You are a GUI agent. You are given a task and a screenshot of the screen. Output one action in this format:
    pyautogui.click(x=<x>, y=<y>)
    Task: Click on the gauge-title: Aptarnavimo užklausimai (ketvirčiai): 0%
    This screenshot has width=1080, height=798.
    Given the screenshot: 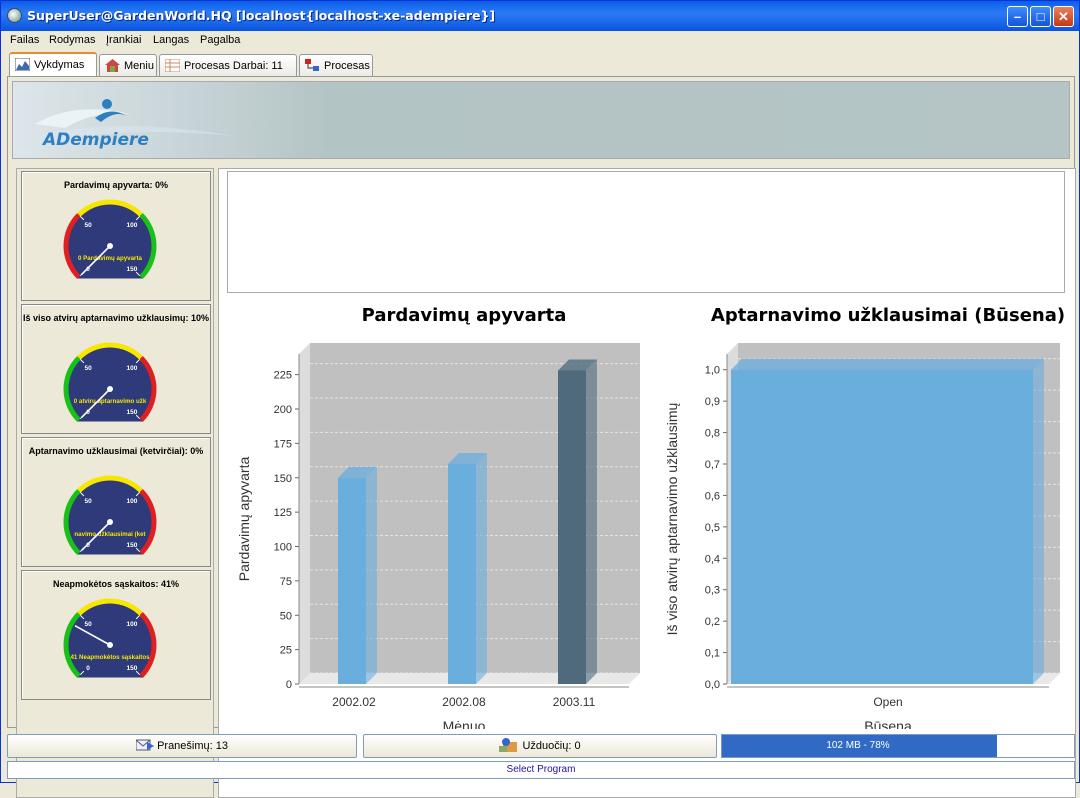 What is the action you would take?
    pyautogui.click(x=116, y=451)
    